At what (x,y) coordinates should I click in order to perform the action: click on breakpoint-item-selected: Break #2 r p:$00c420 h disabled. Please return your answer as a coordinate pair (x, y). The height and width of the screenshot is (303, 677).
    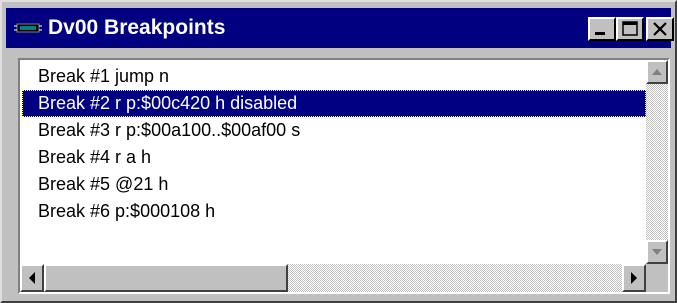
    Looking at the image, I should click on (334, 103).